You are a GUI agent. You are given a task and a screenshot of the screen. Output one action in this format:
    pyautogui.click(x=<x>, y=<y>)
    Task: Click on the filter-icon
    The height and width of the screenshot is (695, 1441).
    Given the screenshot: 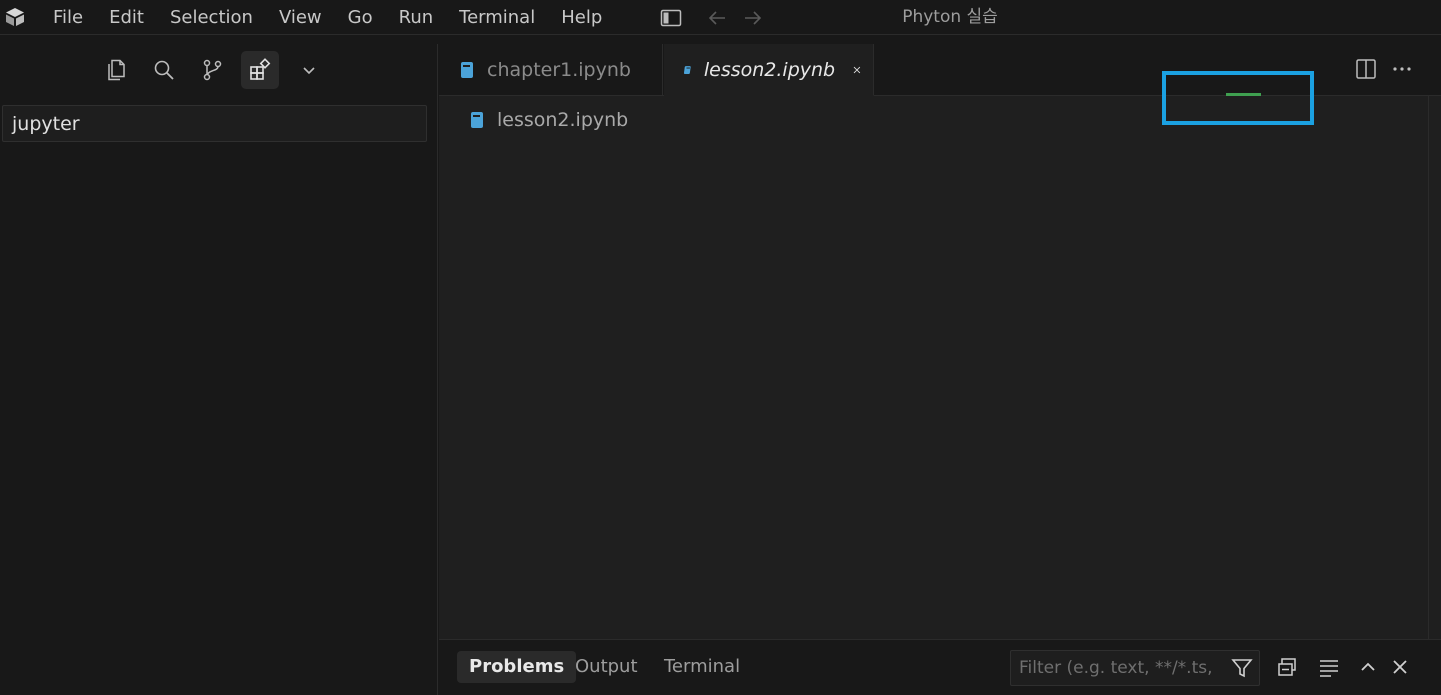 What is the action you would take?
    pyautogui.click(x=1242, y=668)
    